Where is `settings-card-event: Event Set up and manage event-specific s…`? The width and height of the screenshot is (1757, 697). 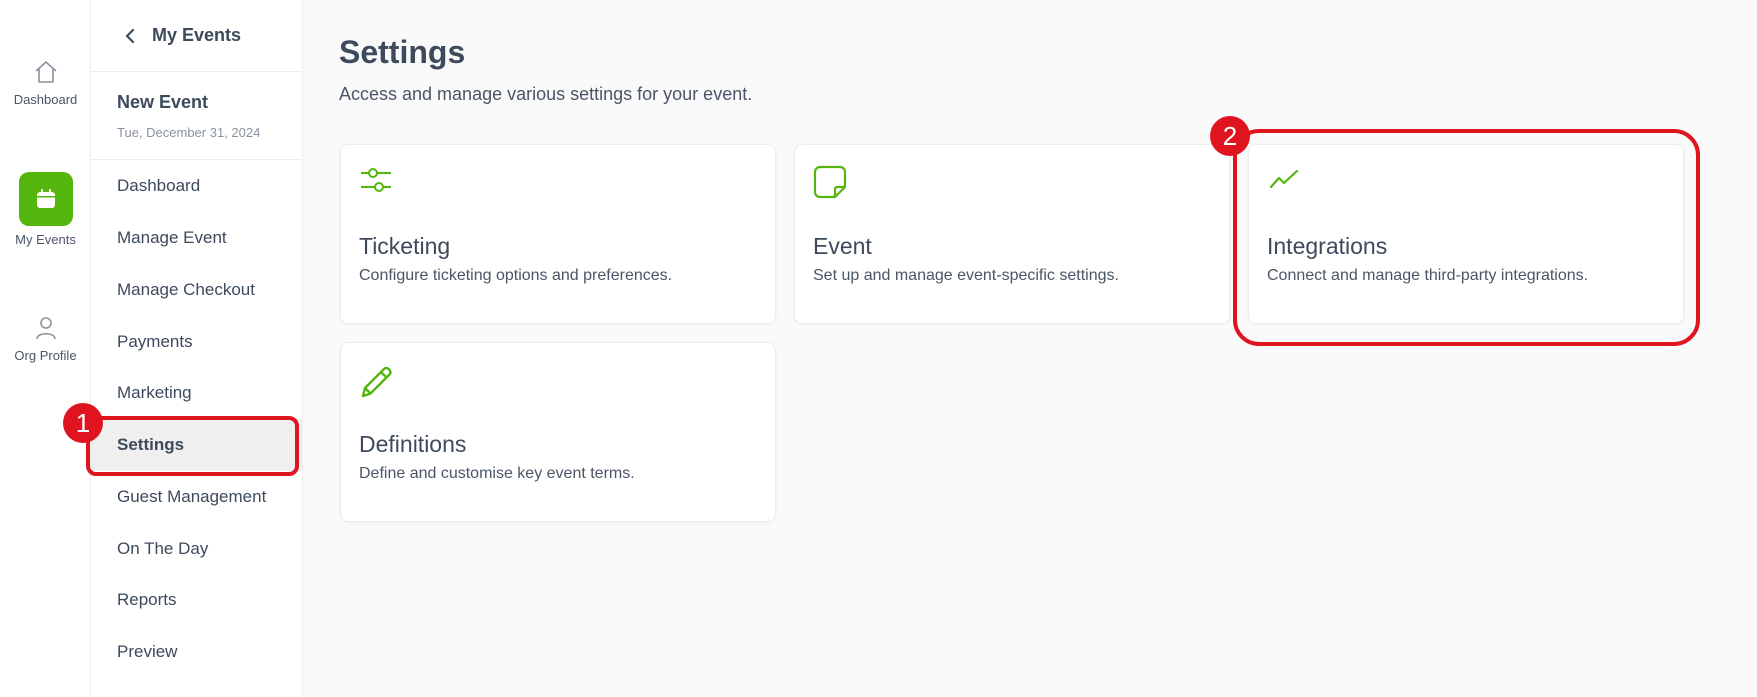
settings-card-event: Event Set up and manage event-specific s… is located at coordinates (1012, 234).